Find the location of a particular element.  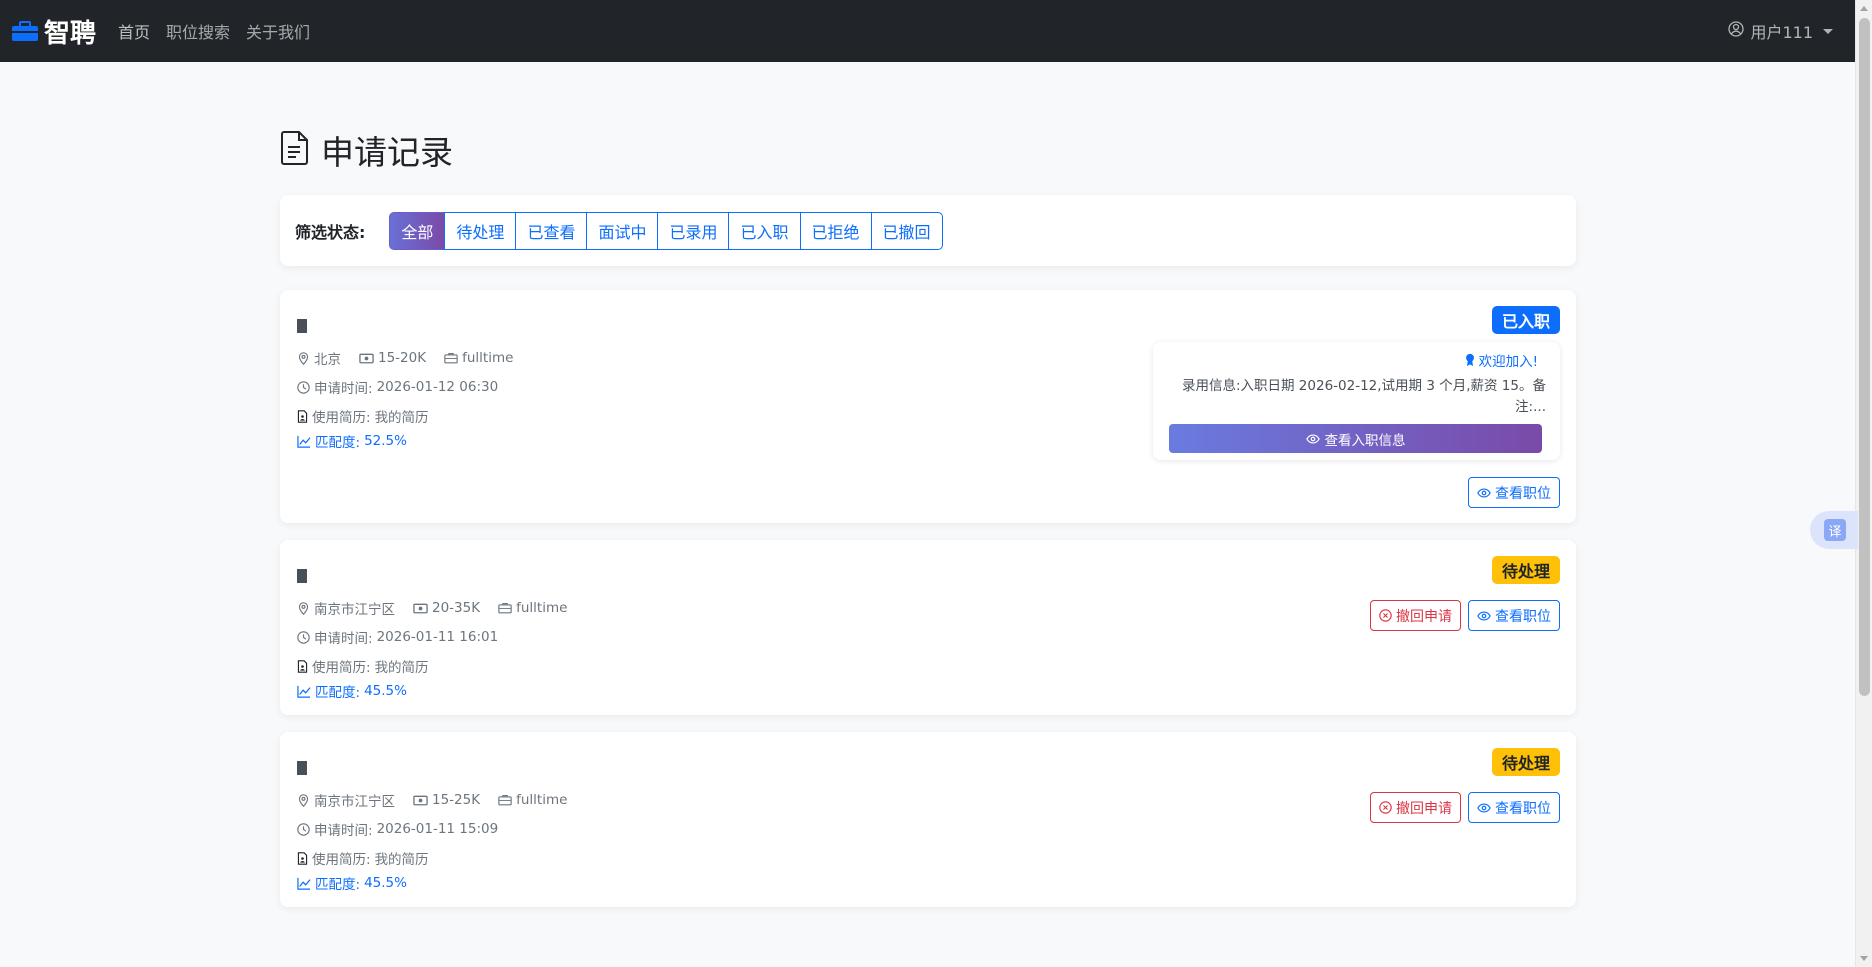

applied-time: 申请时间: 2026-01-12 06:30 is located at coordinates (397, 387).